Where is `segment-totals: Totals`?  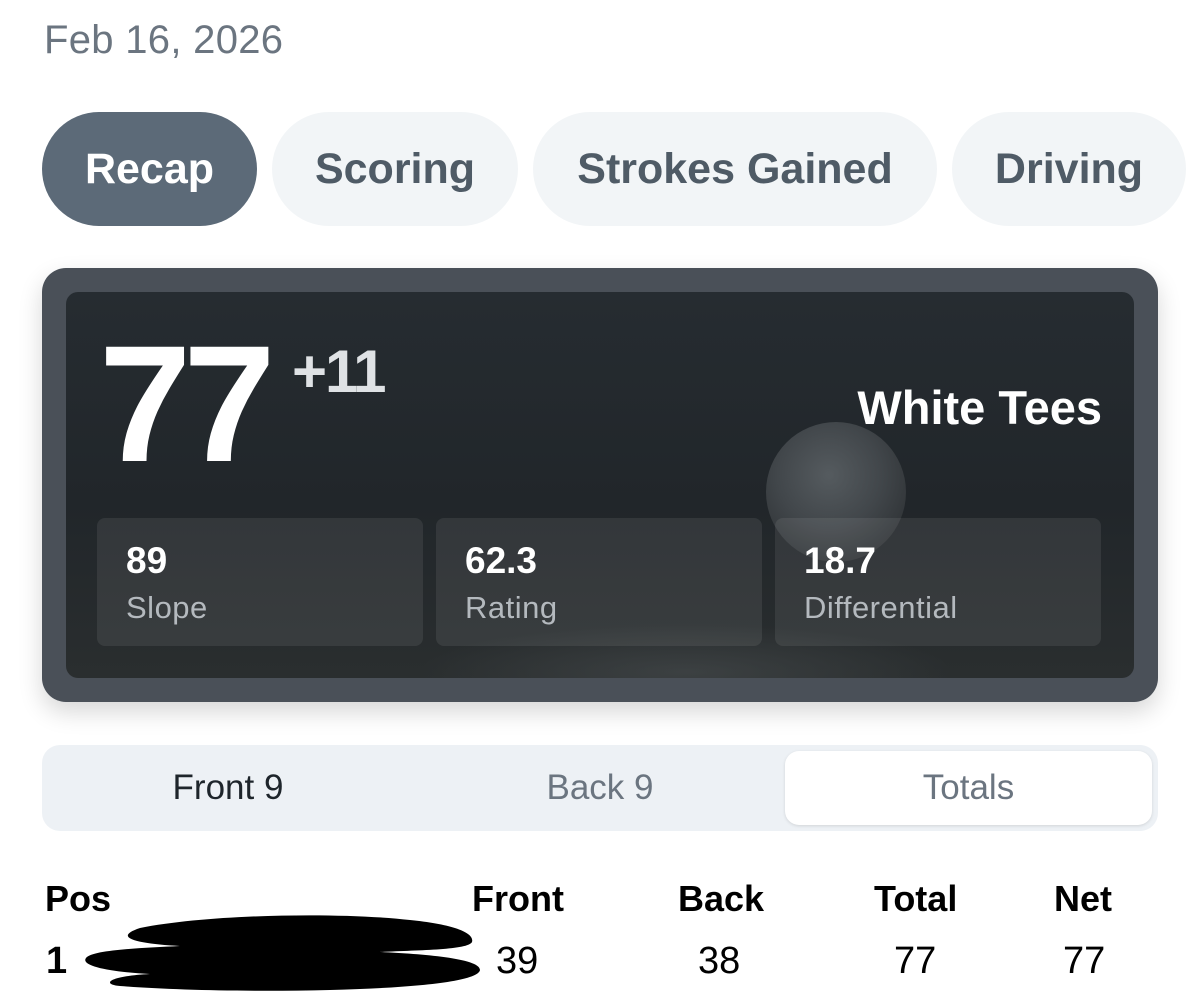 segment-totals: Totals is located at coordinates (968, 788).